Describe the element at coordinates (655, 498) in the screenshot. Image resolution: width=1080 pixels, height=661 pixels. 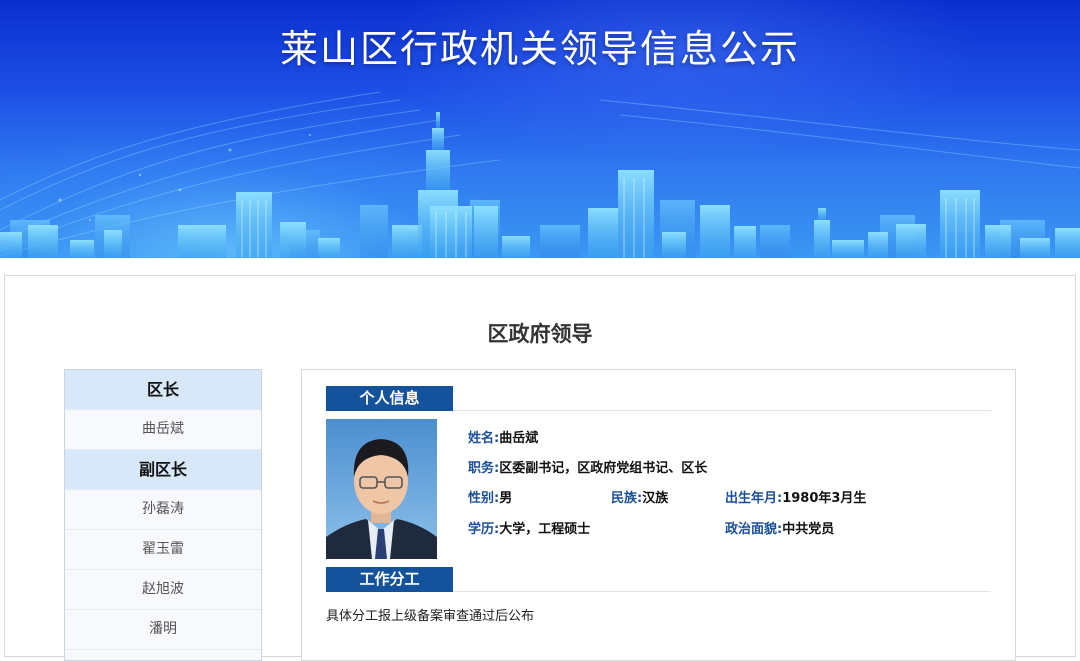
I see `ethnicity-value: 汉族` at that location.